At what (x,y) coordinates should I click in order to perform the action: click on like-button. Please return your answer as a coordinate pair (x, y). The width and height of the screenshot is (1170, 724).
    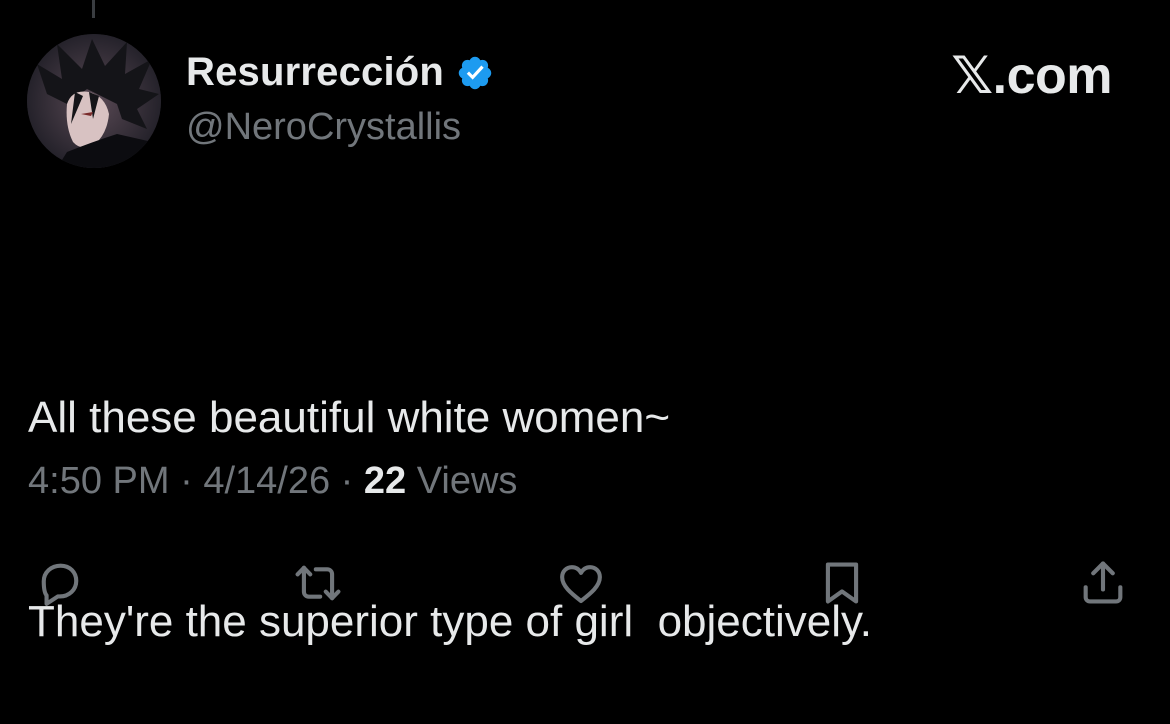
    Looking at the image, I should click on (581, 583).